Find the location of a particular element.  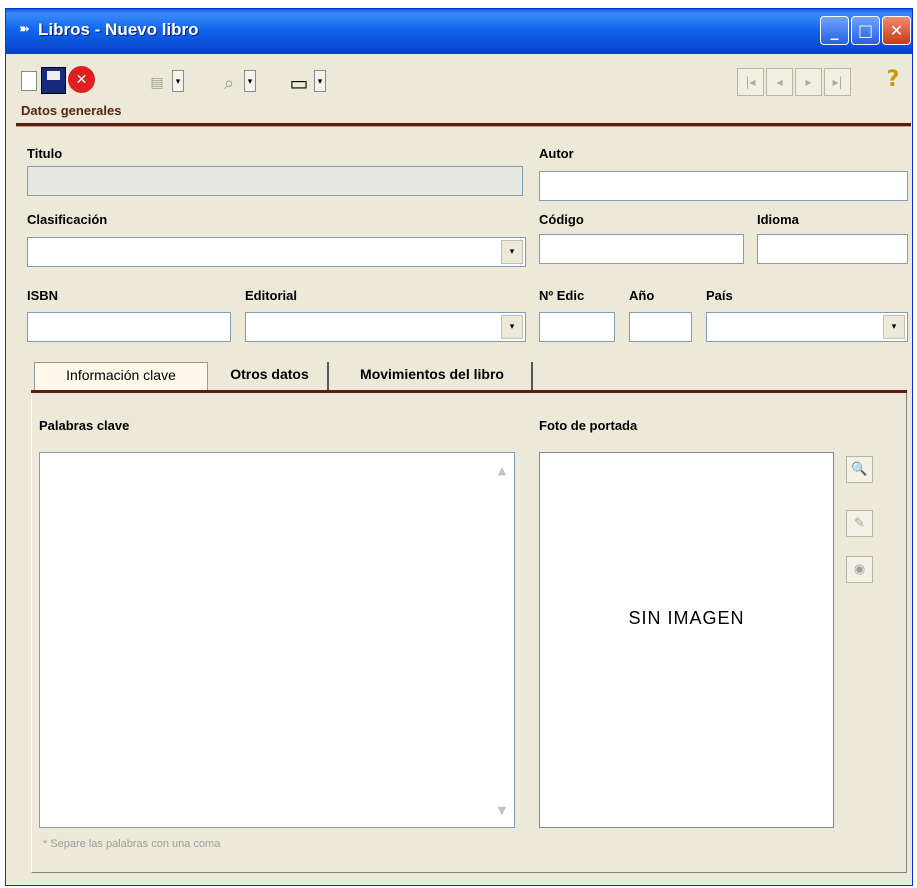

print-icon: ▤ is located at coordinates (157, 83).